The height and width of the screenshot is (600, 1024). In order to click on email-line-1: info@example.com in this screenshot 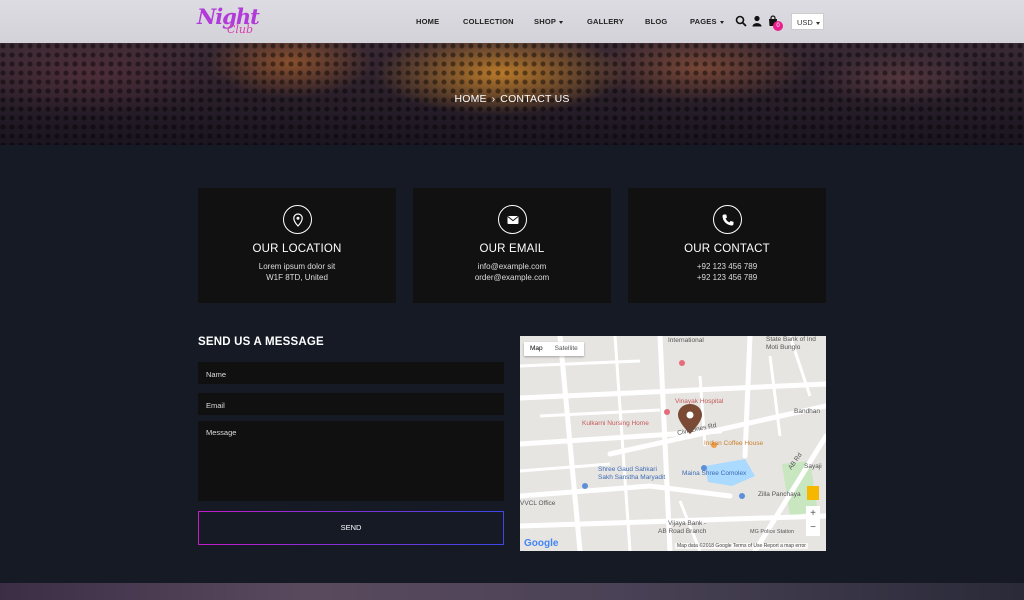, I will do `click(512, 266)`.